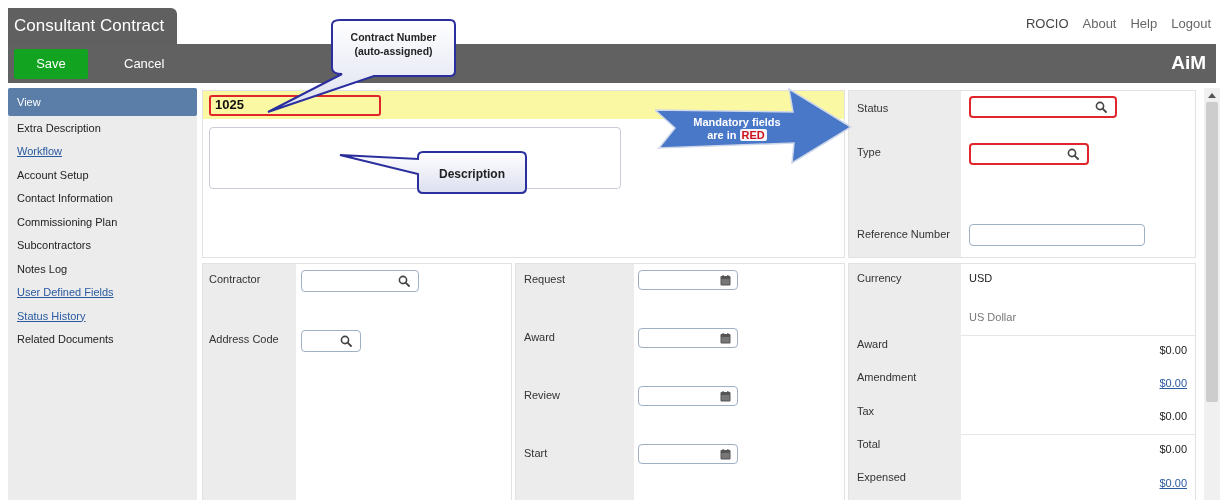 Image resolution: width=1221 pixels, height=500 pixels. Describe the element at coordinates (993, 317) in the screenshot. I see `currency-name: US Dollar` at that location.